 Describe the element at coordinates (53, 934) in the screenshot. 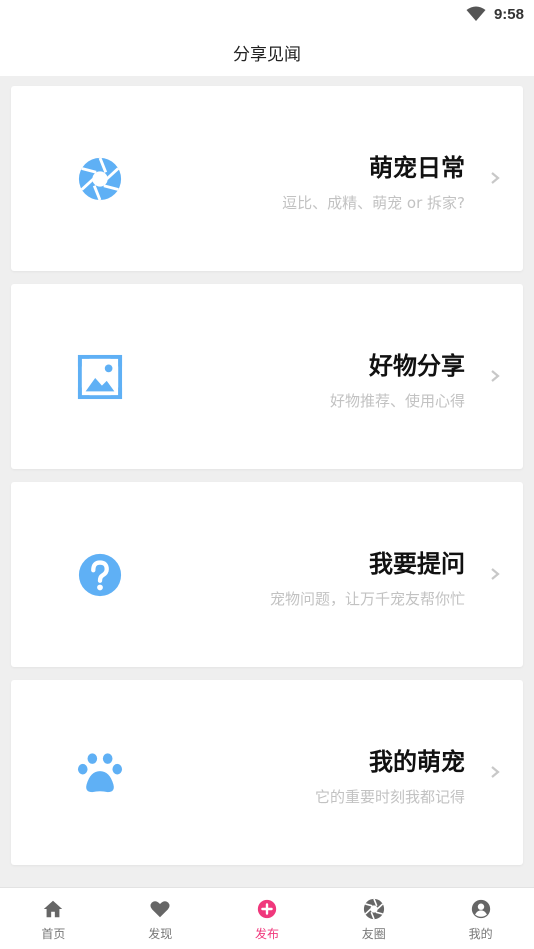

I see `tab-label: 首页` at that location.